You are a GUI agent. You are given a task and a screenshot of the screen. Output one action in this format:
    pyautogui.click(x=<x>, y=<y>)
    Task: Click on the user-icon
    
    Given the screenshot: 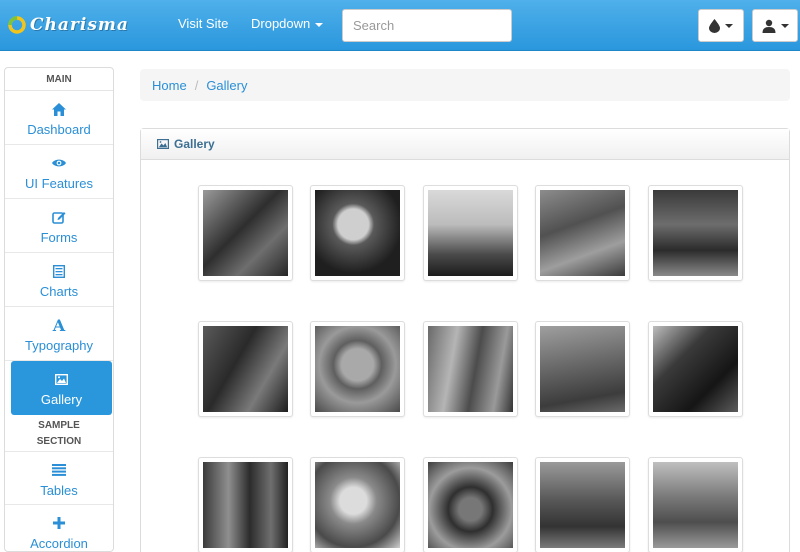 What is the action you would take?
    pyautogui.click(x=769, y=26)
    